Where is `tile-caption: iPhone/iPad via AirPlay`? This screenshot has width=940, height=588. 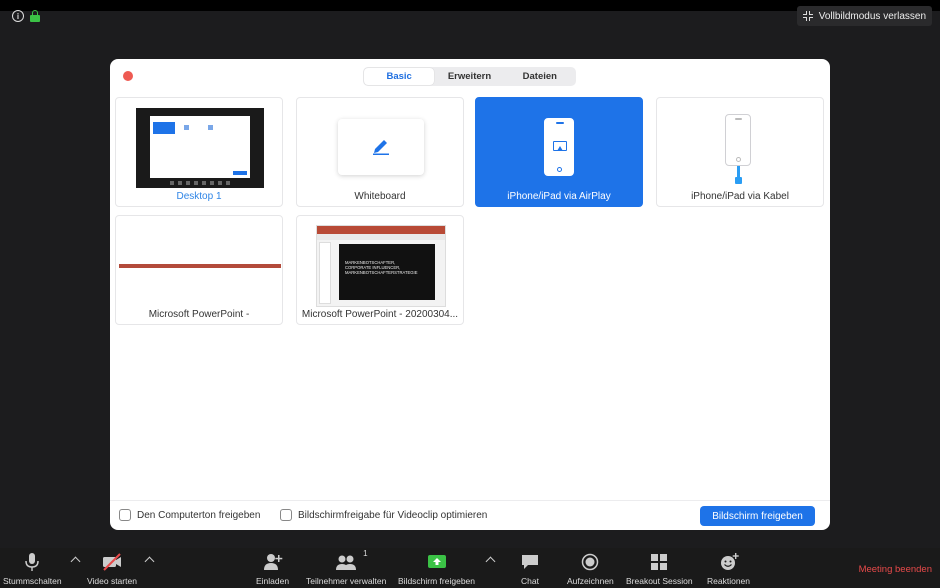 tile-caption: iPhone/iPad via AirPlay is located at coordinates (559, 196).